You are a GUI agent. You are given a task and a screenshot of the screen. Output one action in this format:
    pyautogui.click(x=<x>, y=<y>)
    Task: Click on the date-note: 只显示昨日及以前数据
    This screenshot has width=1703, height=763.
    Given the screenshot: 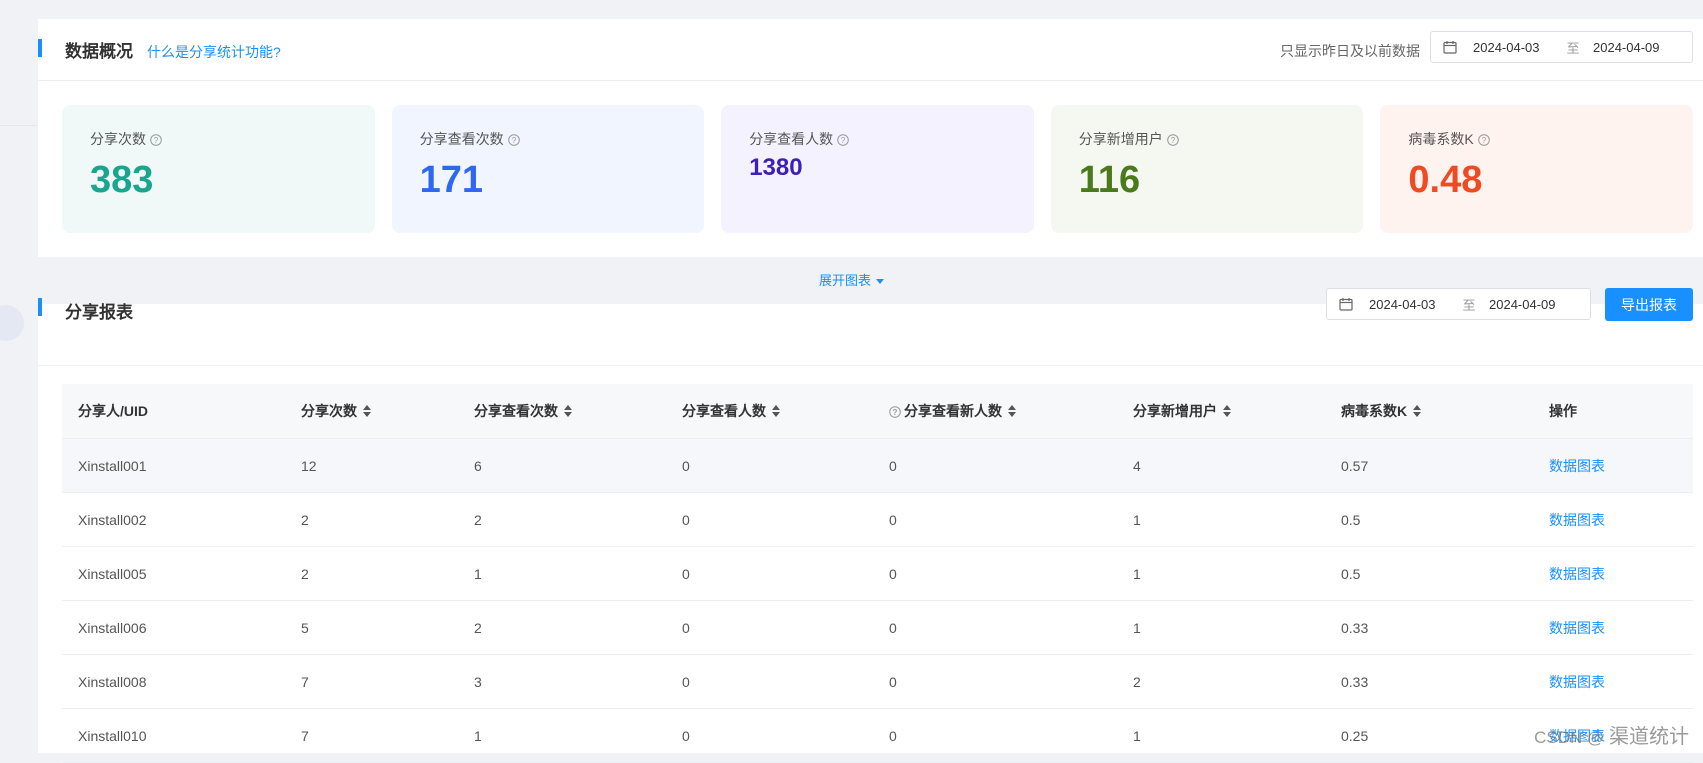 What is the action you would take?
    pyautogui.click(x=1350, y=51)
    